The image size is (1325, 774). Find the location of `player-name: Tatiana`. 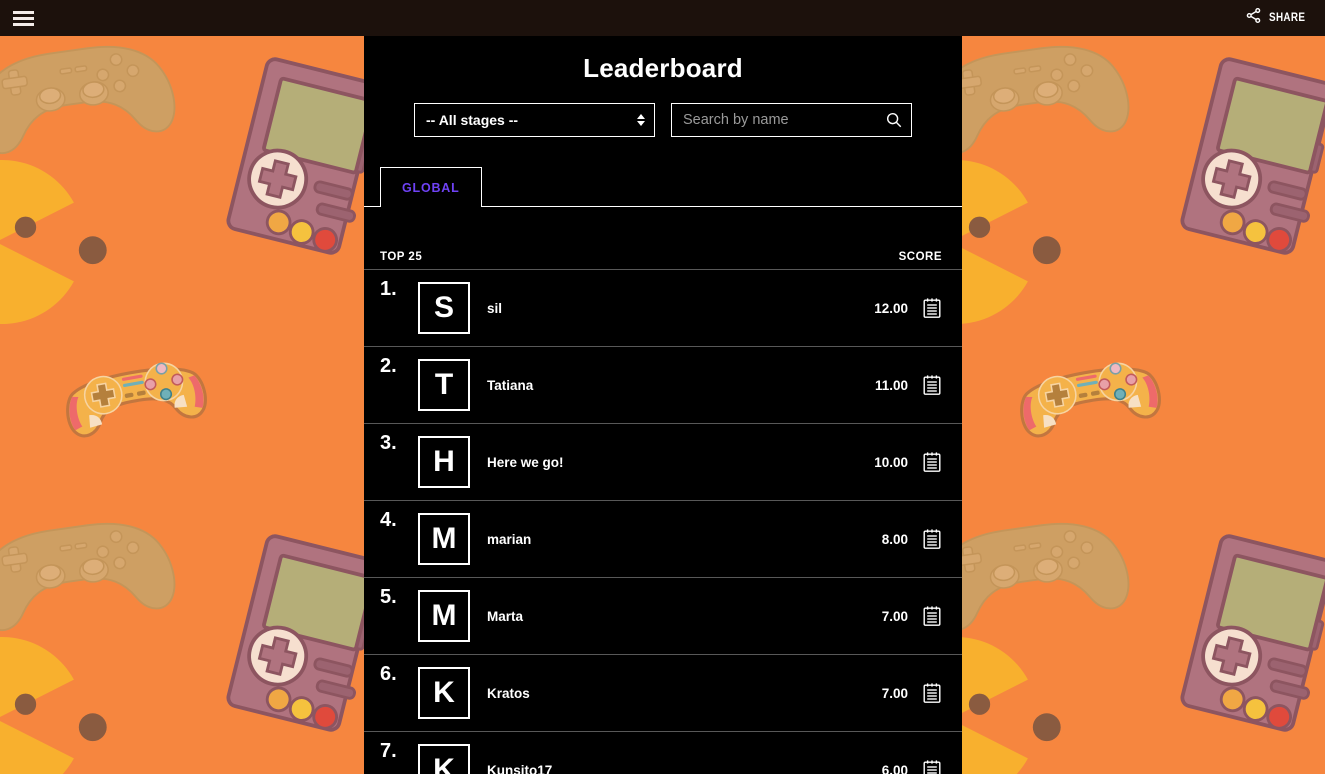

player-name: Tatiana is located at coordinates (510, 385).